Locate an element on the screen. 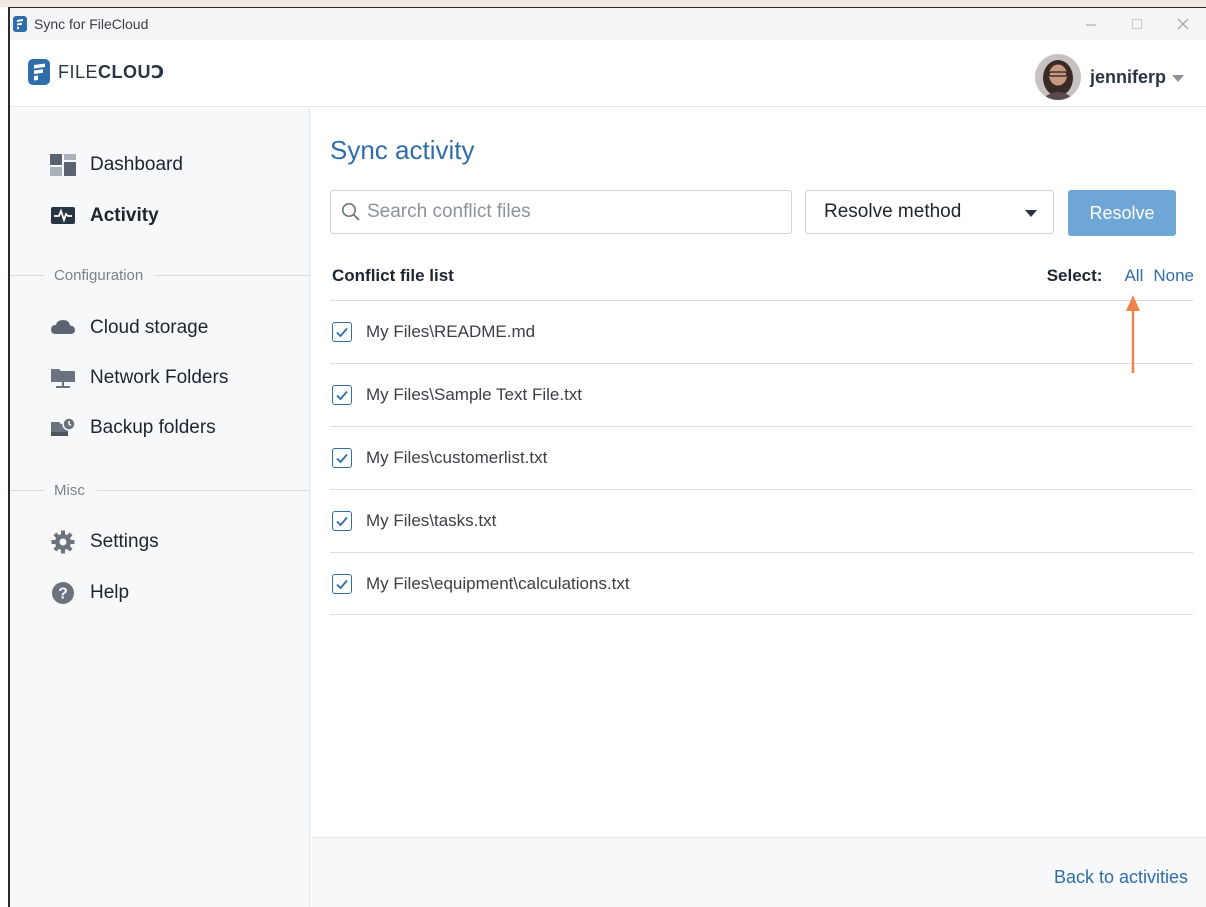 The width and height of the screenshot is (1206, 907). footer-bar: Back to activities is located at coordinates (759, 872).